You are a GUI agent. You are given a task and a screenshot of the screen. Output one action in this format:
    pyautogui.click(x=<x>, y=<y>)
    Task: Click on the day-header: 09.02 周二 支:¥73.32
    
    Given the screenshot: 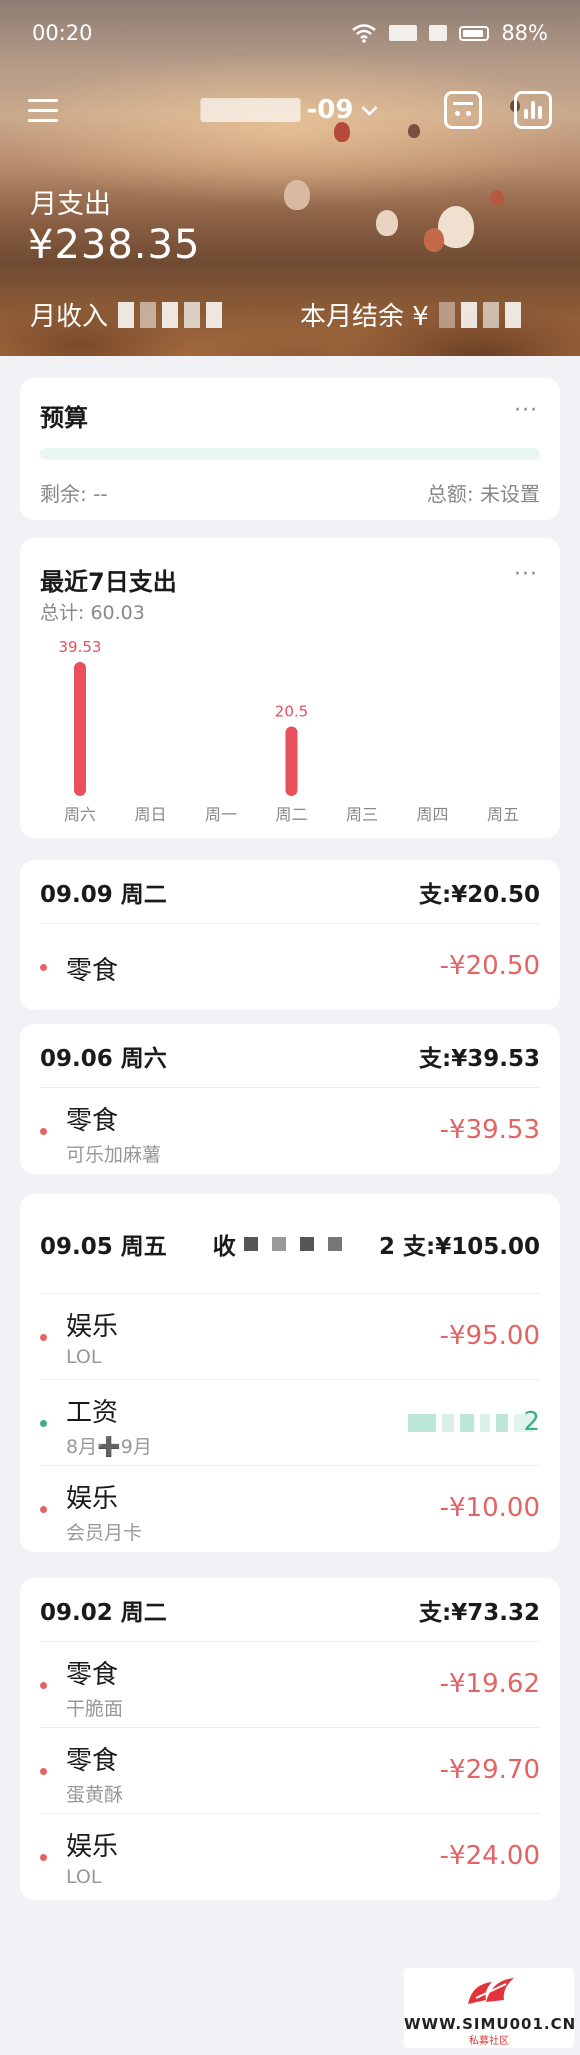 What is the action you would take?
    pyautogui.click(x=290, y=1610)
    